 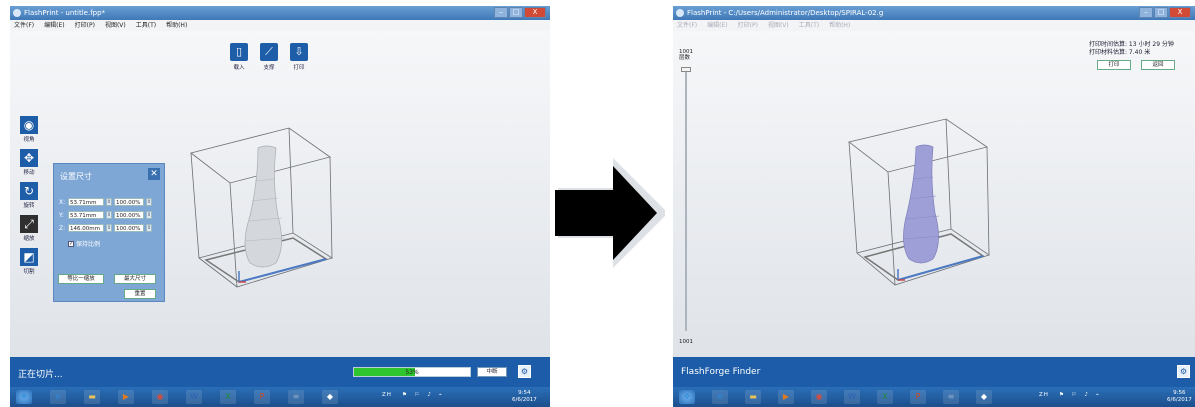 What do you see at coordinates (17, 13) in the screenshot?
I see `flashprint-app-icon` at bounding box center [17, 13].